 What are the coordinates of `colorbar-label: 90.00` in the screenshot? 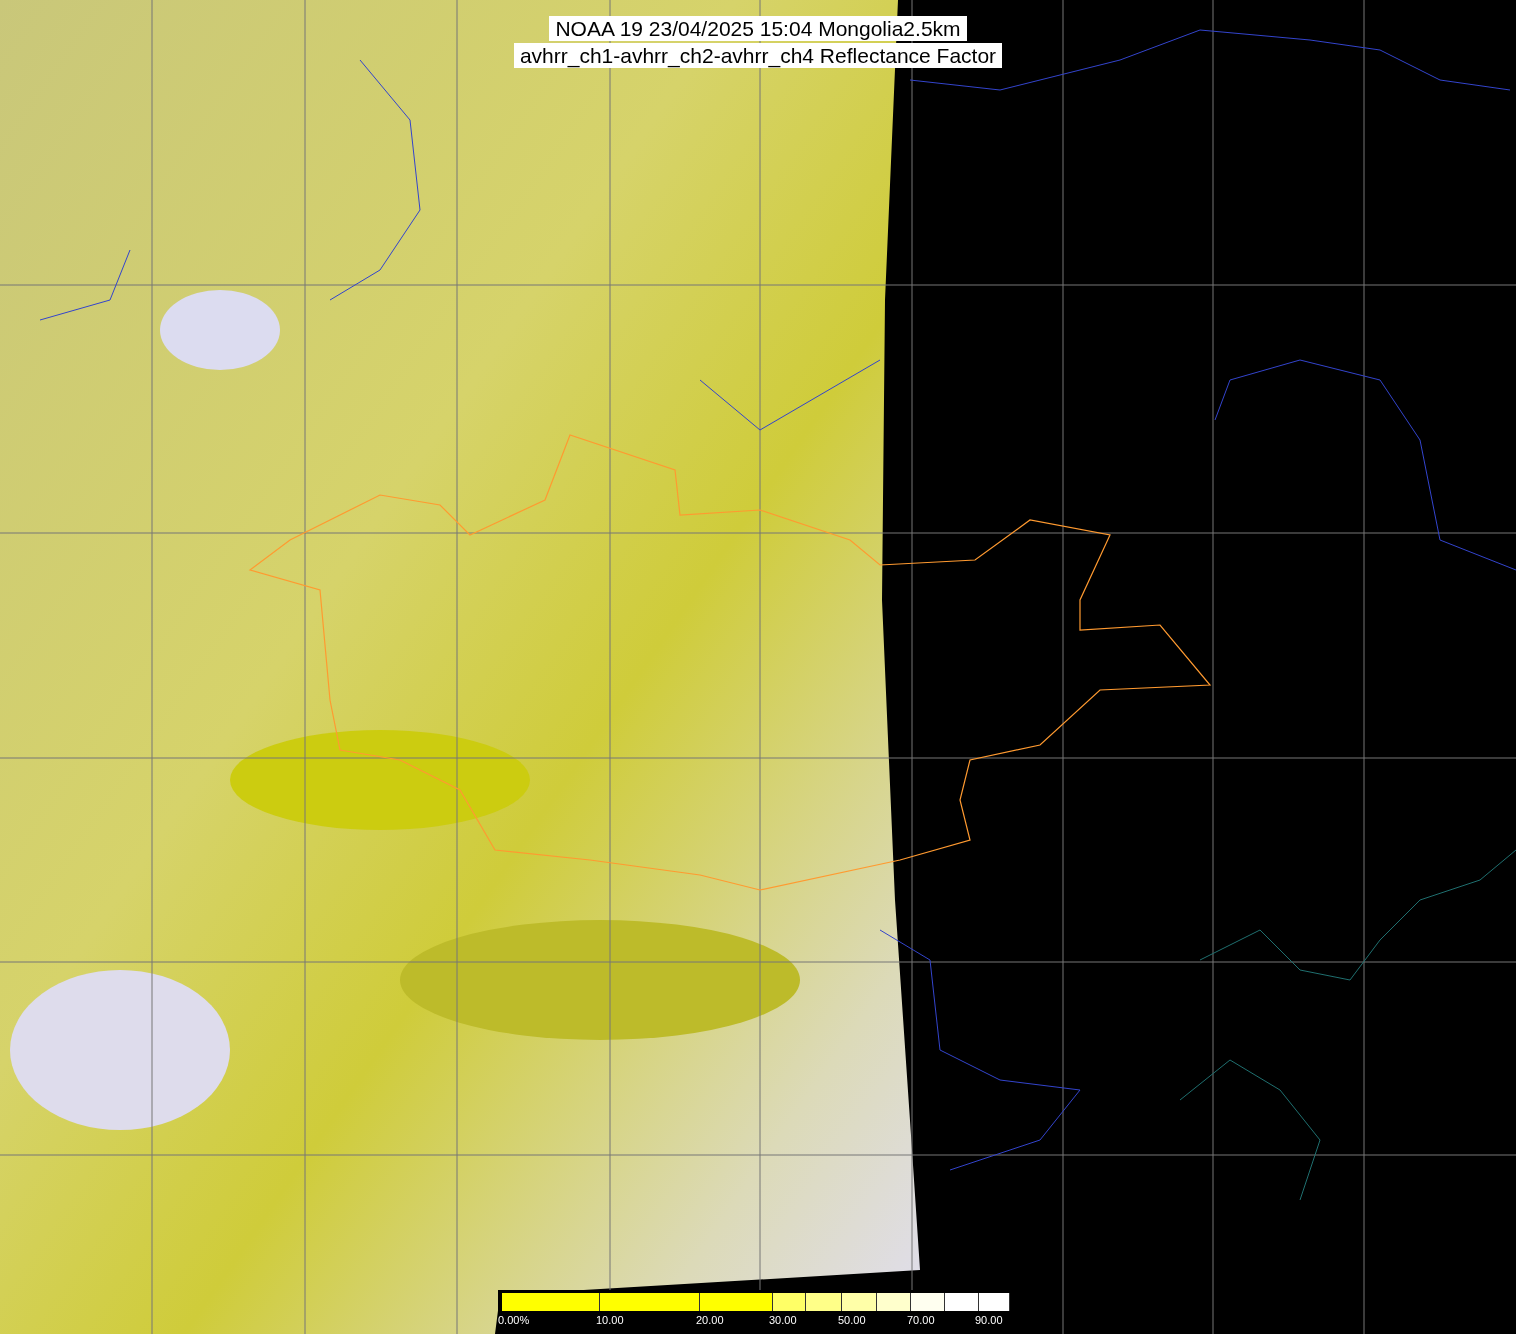 It's located at (989, 1320).